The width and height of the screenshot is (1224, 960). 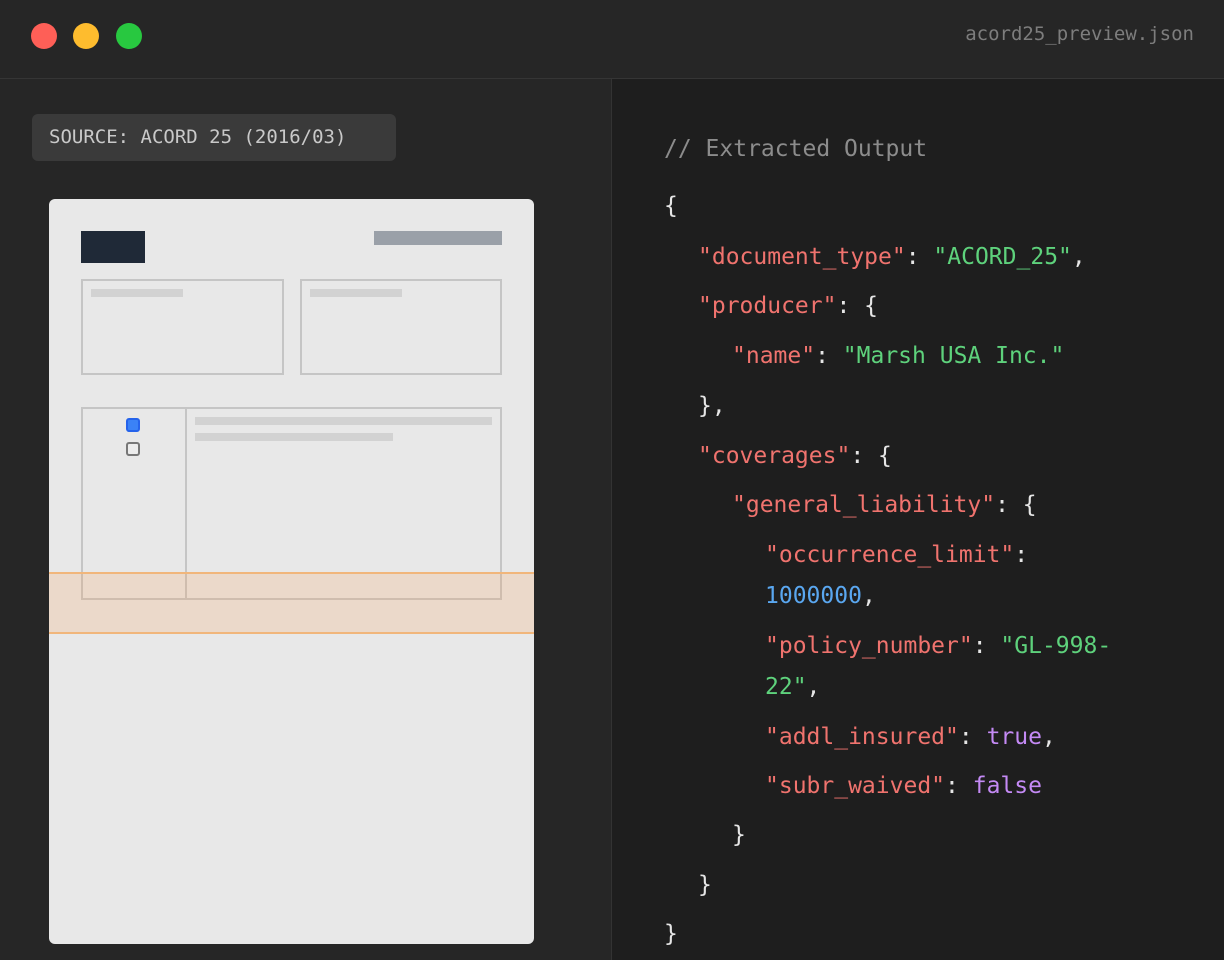 I want to click on json-line-general-liability: "general_liability": {, so click(x=884, y=505).